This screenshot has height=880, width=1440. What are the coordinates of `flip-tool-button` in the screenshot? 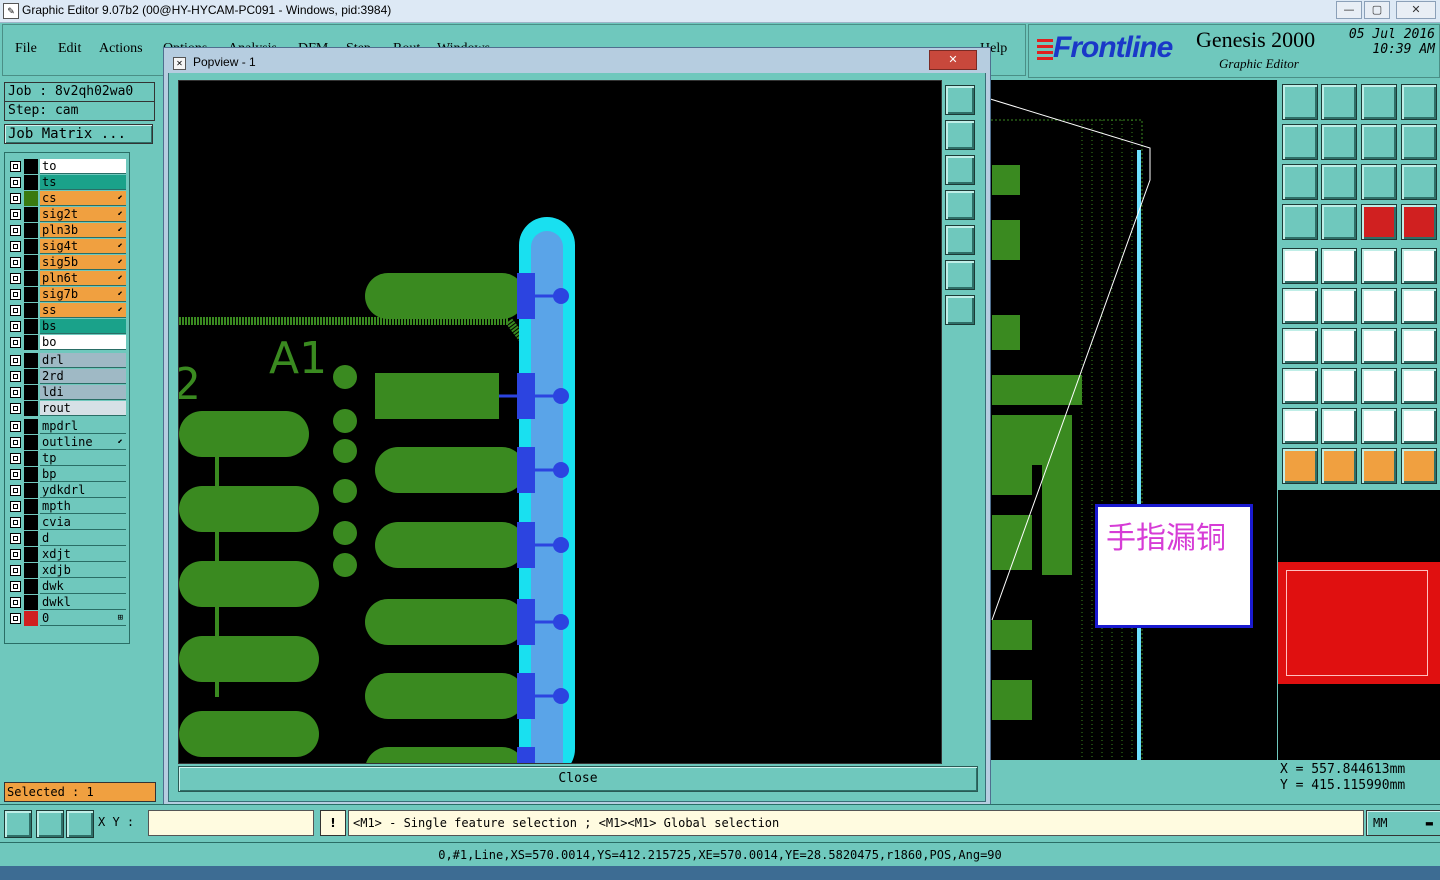 It's located at (1379, 142).